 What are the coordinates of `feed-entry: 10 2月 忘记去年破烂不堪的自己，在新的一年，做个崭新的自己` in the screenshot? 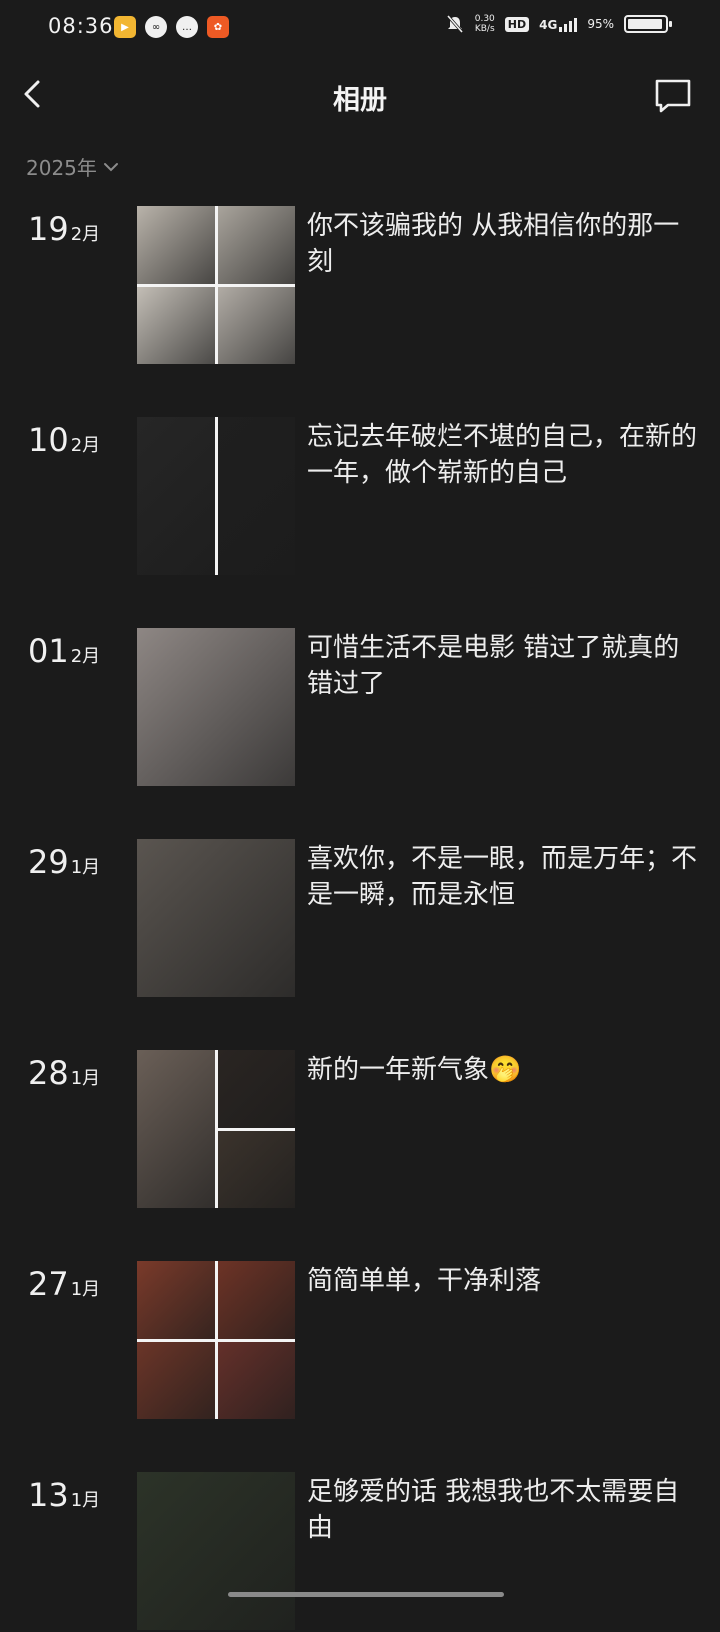 It's located at (360, 497).